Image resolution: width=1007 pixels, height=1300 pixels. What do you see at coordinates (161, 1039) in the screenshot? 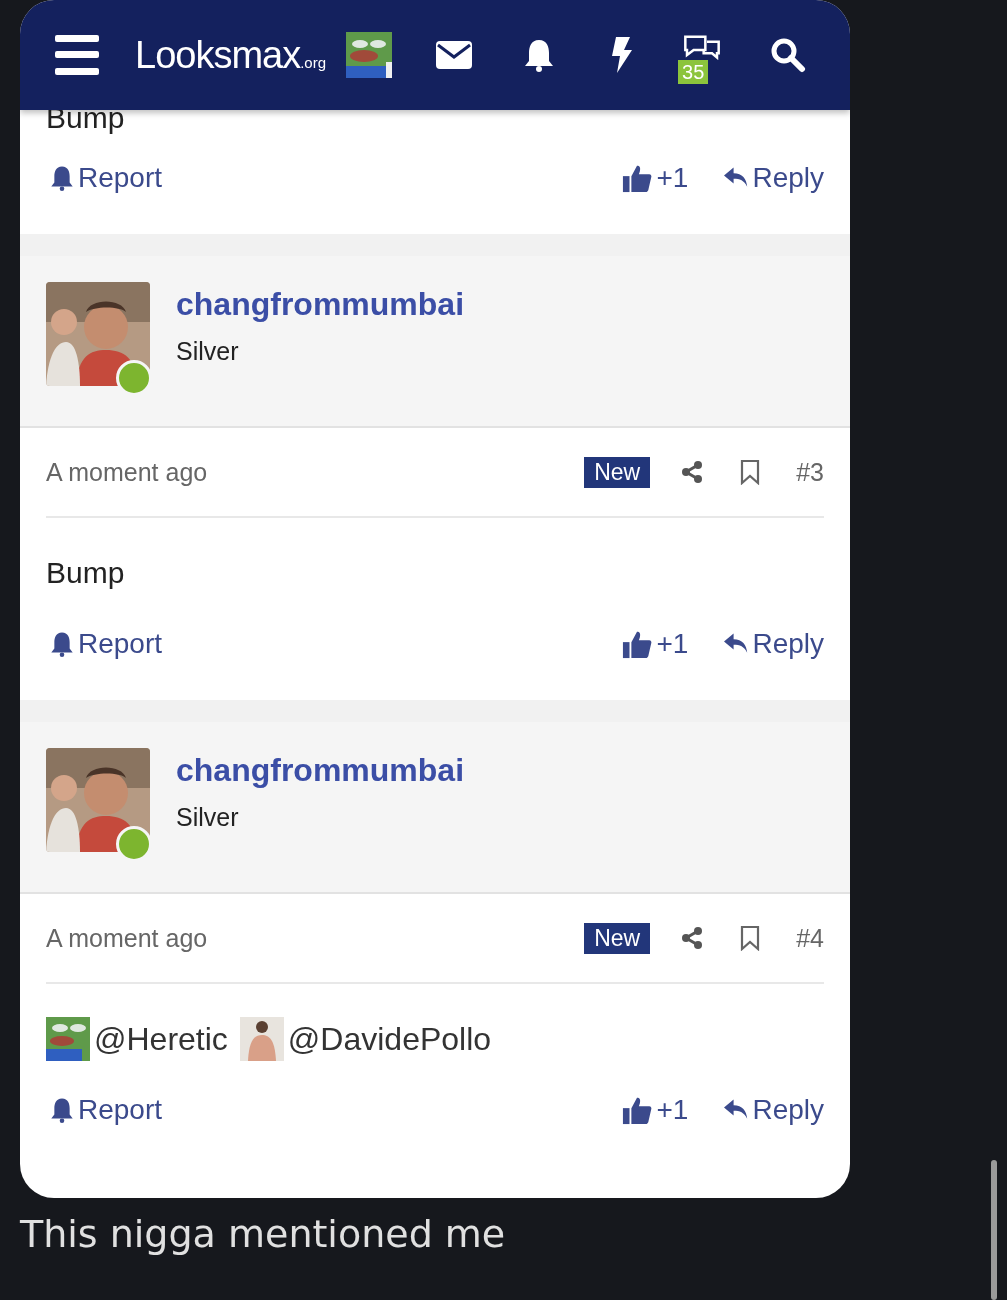
I see `mention-link: @Heretic` at bounding box center [161, 1039].